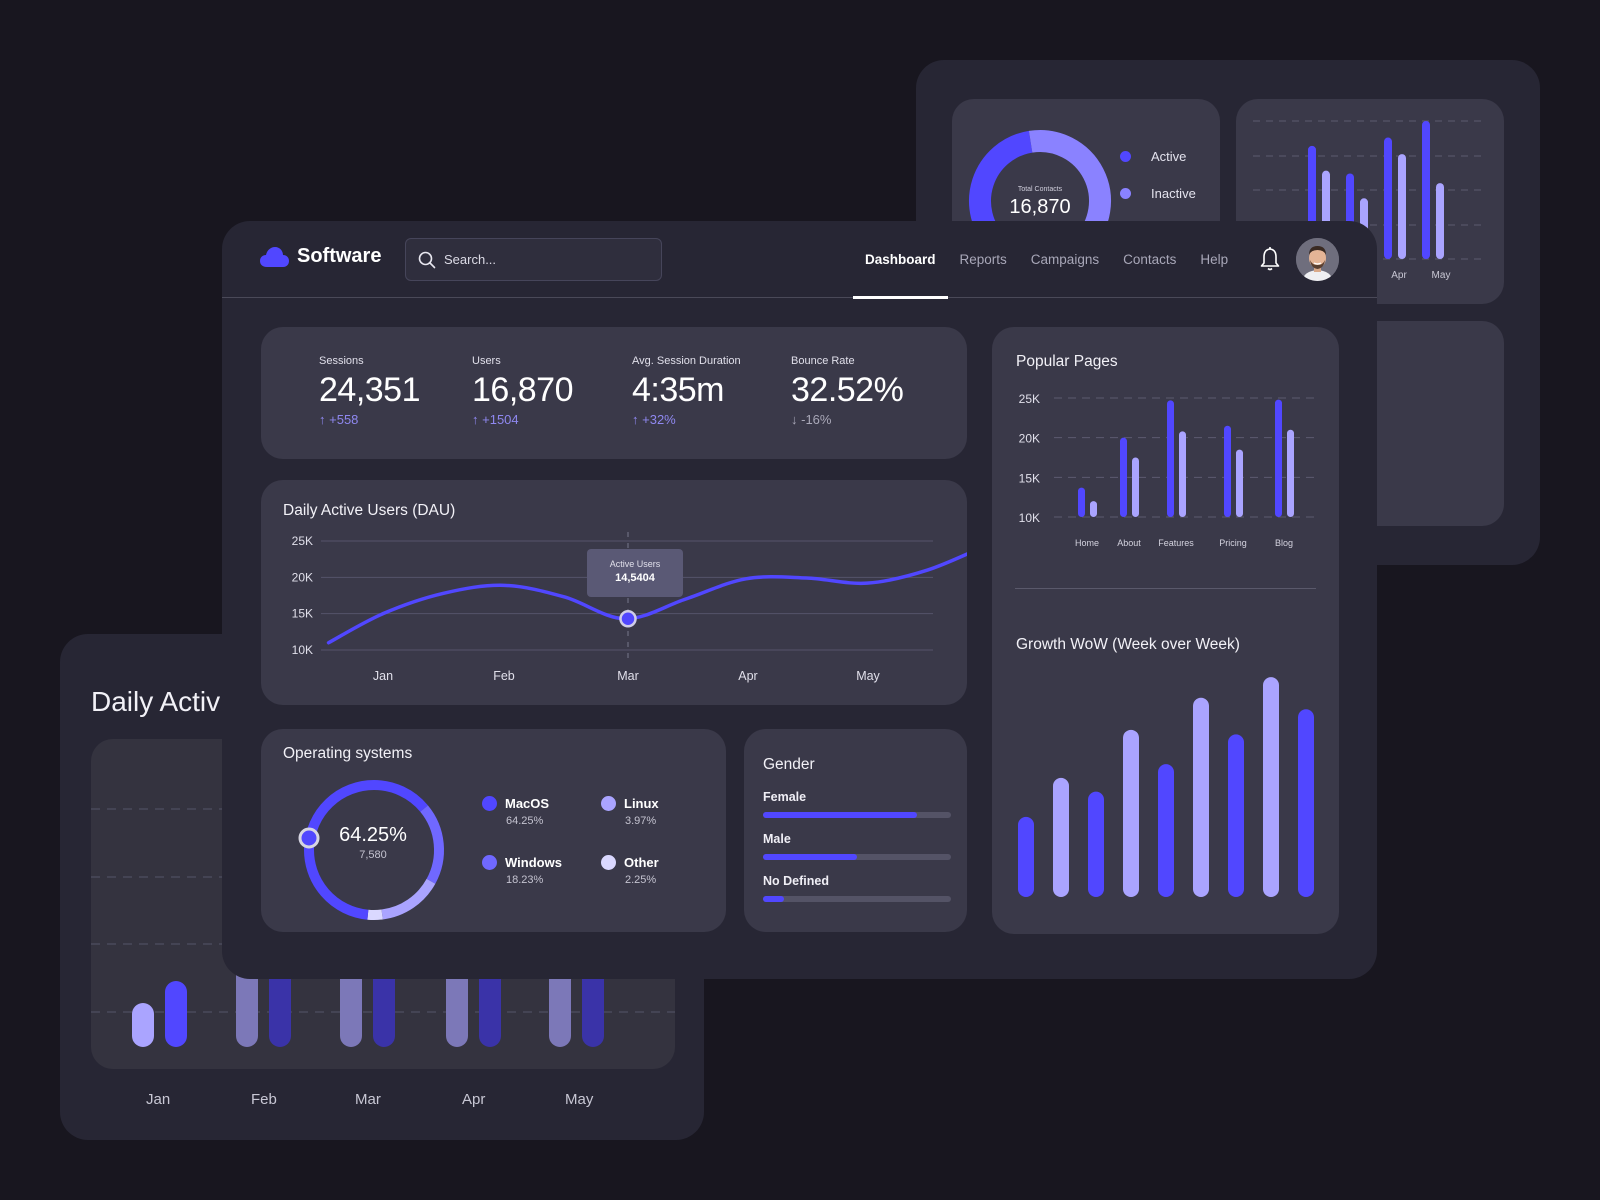 This screenshot has height=1200, width=1600. Describe the element at coordinates (630, 811) in the screenshot. I see `legend-linux: Linux 3.97%` at that location.